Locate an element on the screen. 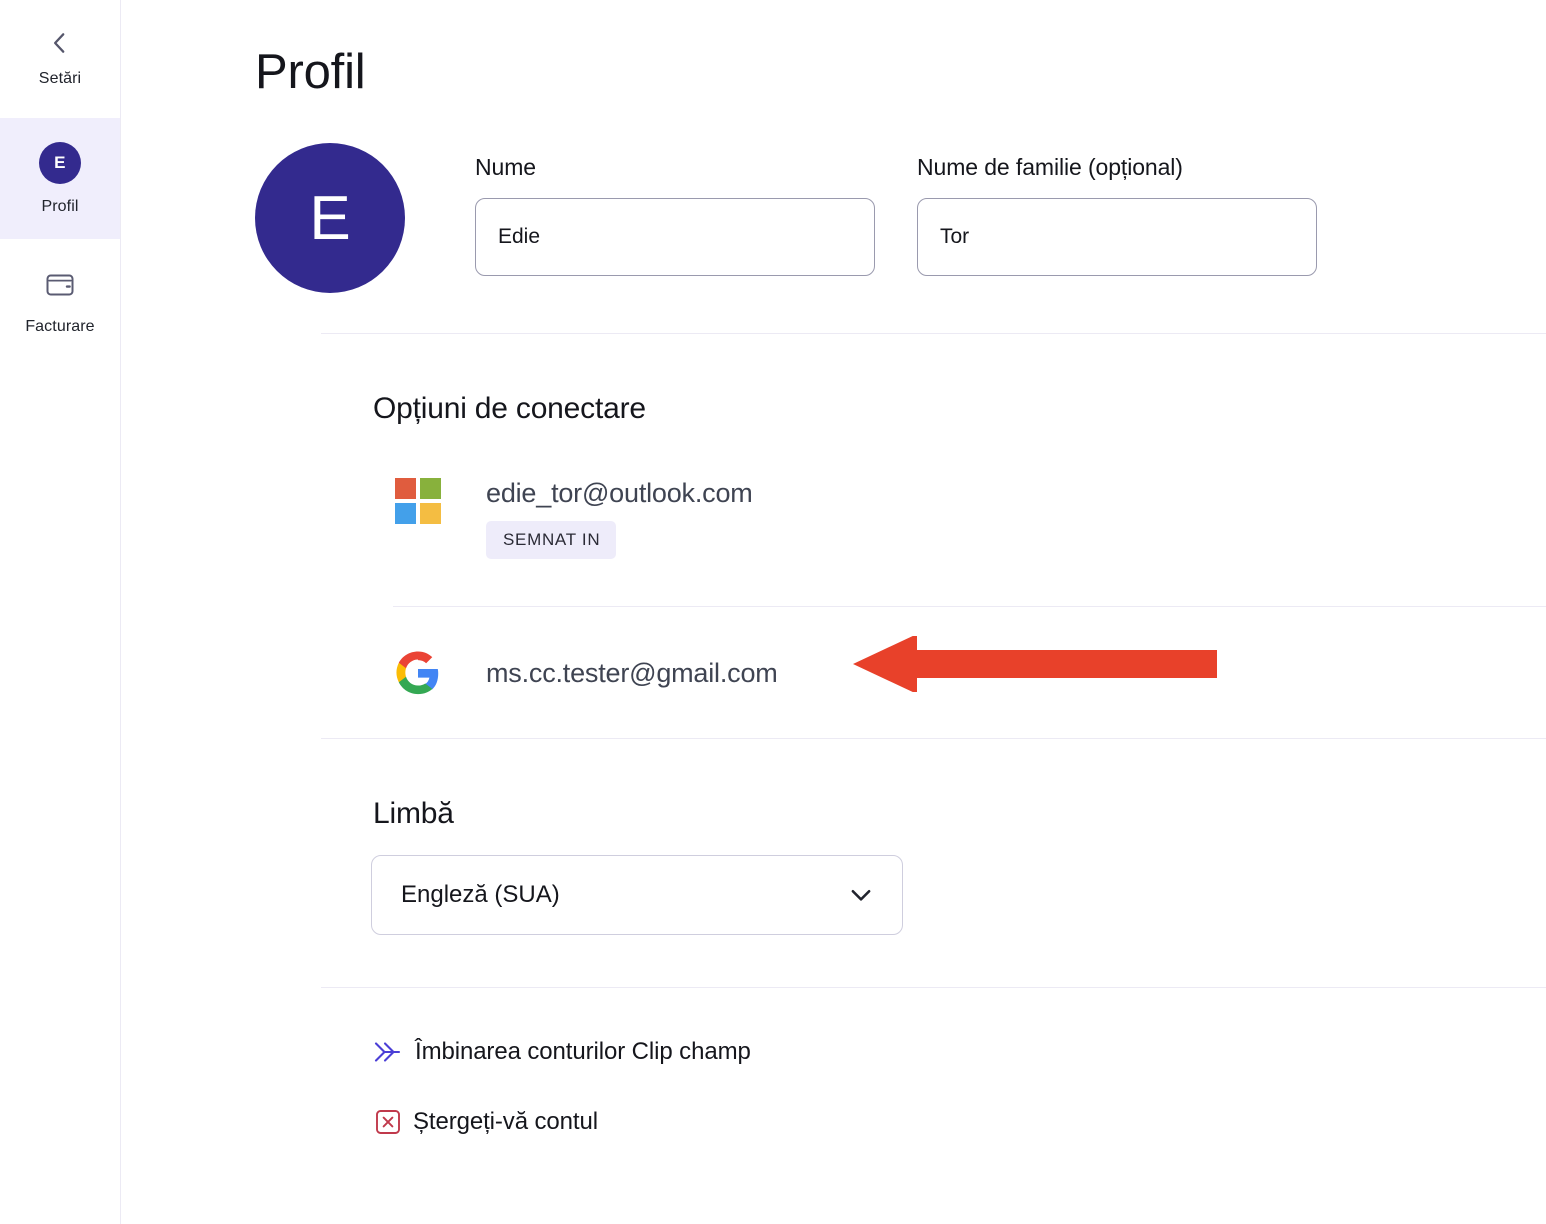  chevron-left-icon is located at coordinates (59, 43).